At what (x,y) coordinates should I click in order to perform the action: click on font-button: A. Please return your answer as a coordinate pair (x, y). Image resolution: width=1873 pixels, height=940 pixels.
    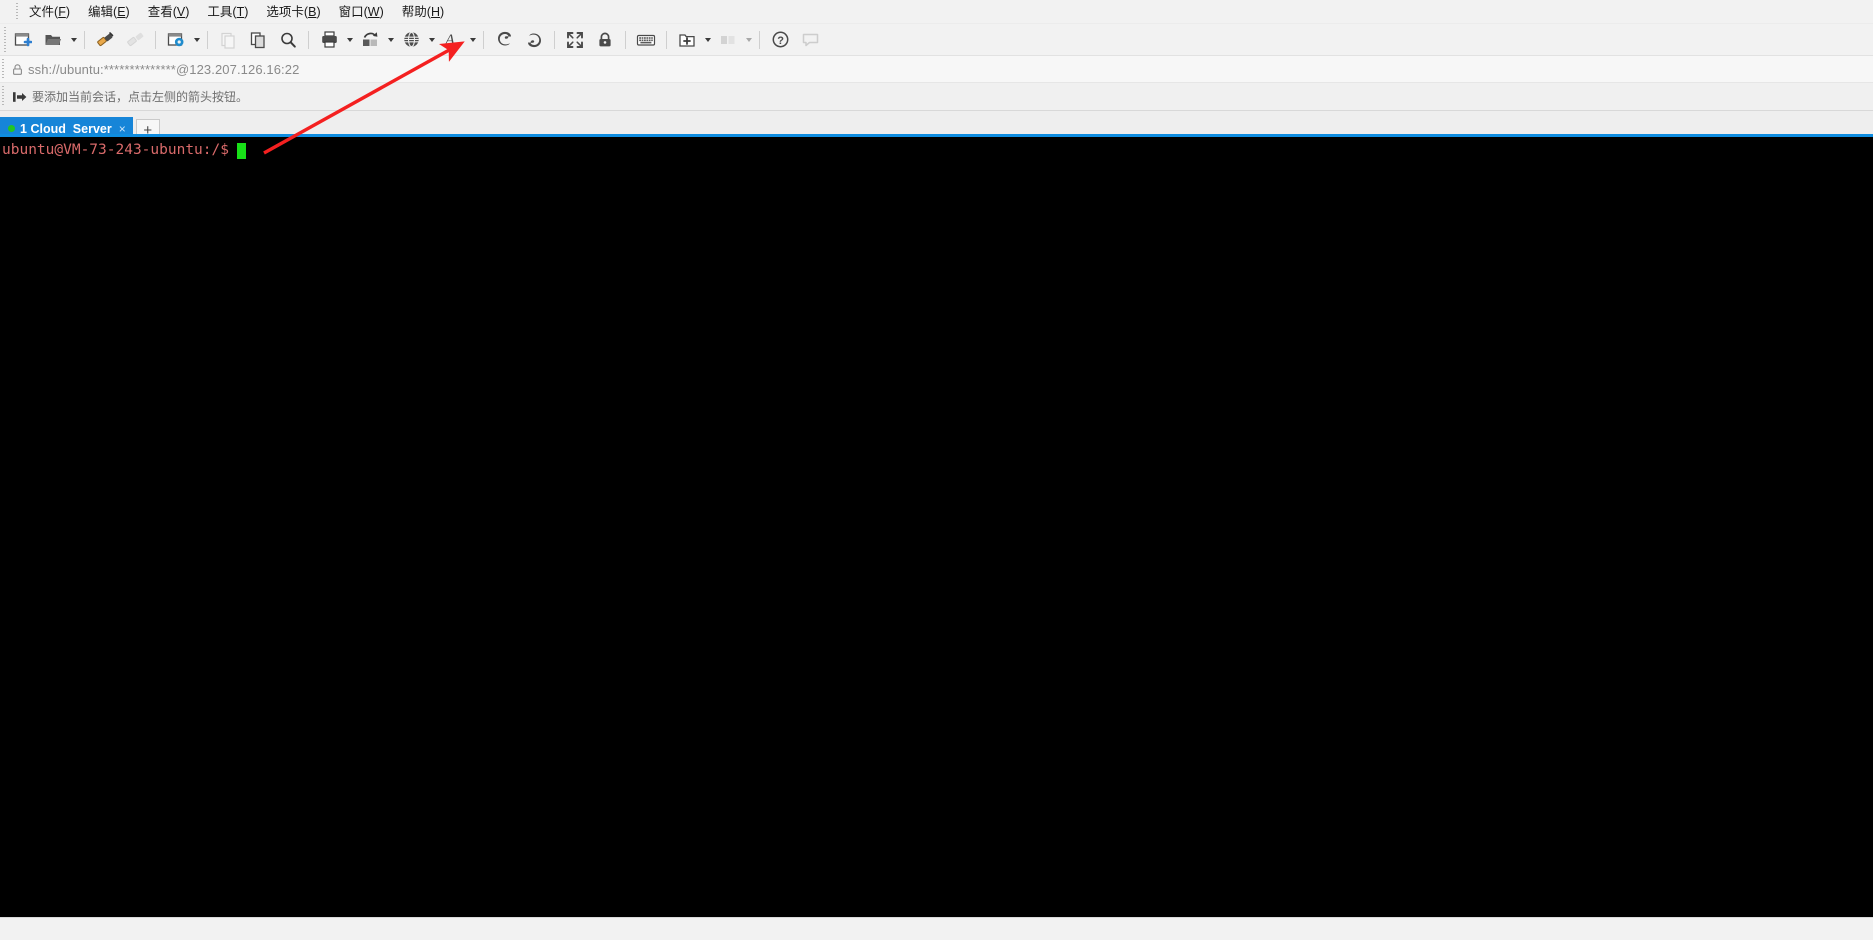
    Looking at the image, I should click on (452, 40).